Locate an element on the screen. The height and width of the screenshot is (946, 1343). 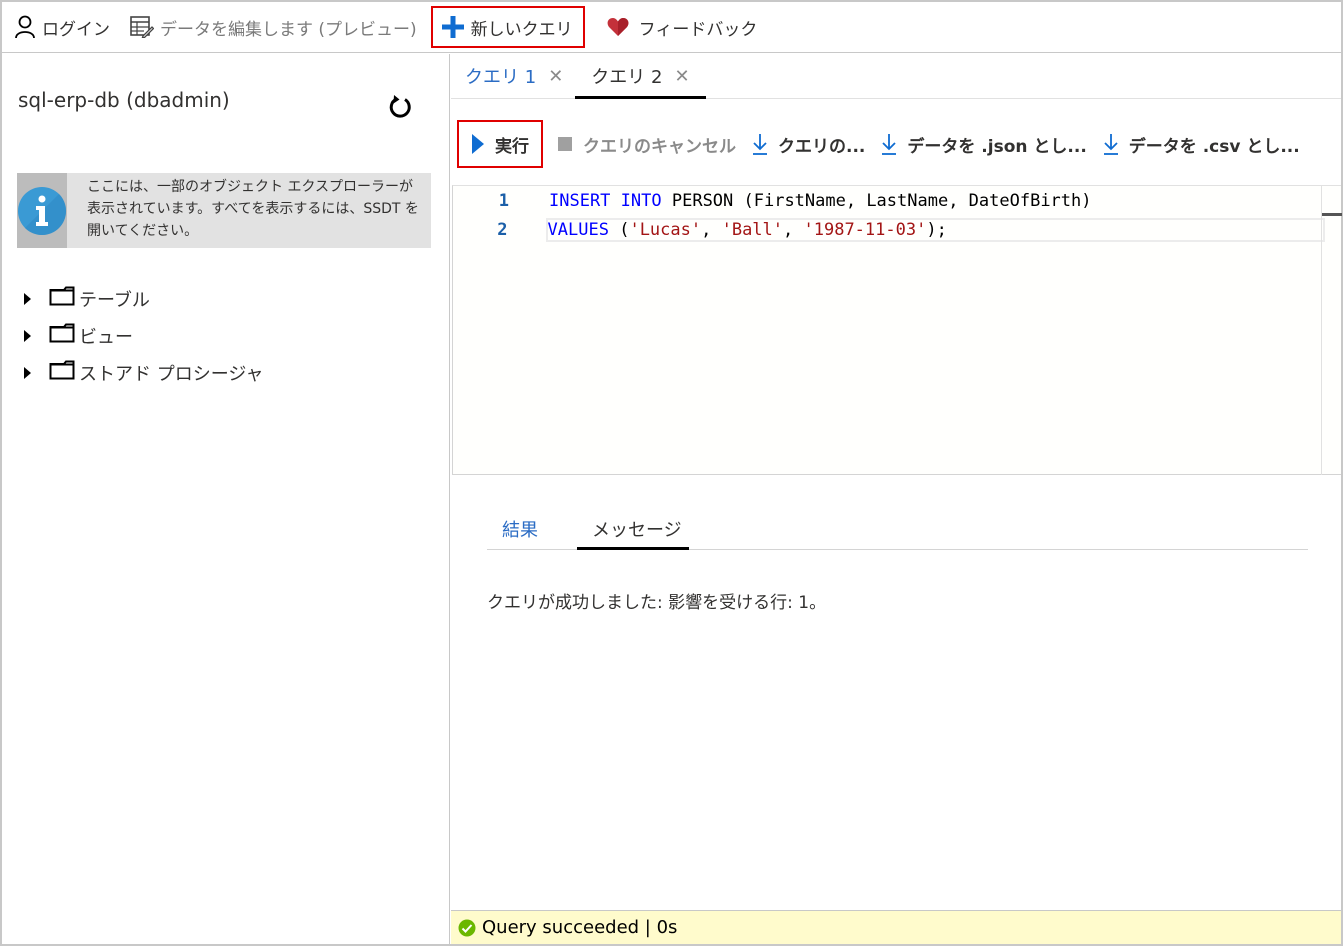
tab-query-2: クエリ 2 ✕ is located at coordinates (640, 76).